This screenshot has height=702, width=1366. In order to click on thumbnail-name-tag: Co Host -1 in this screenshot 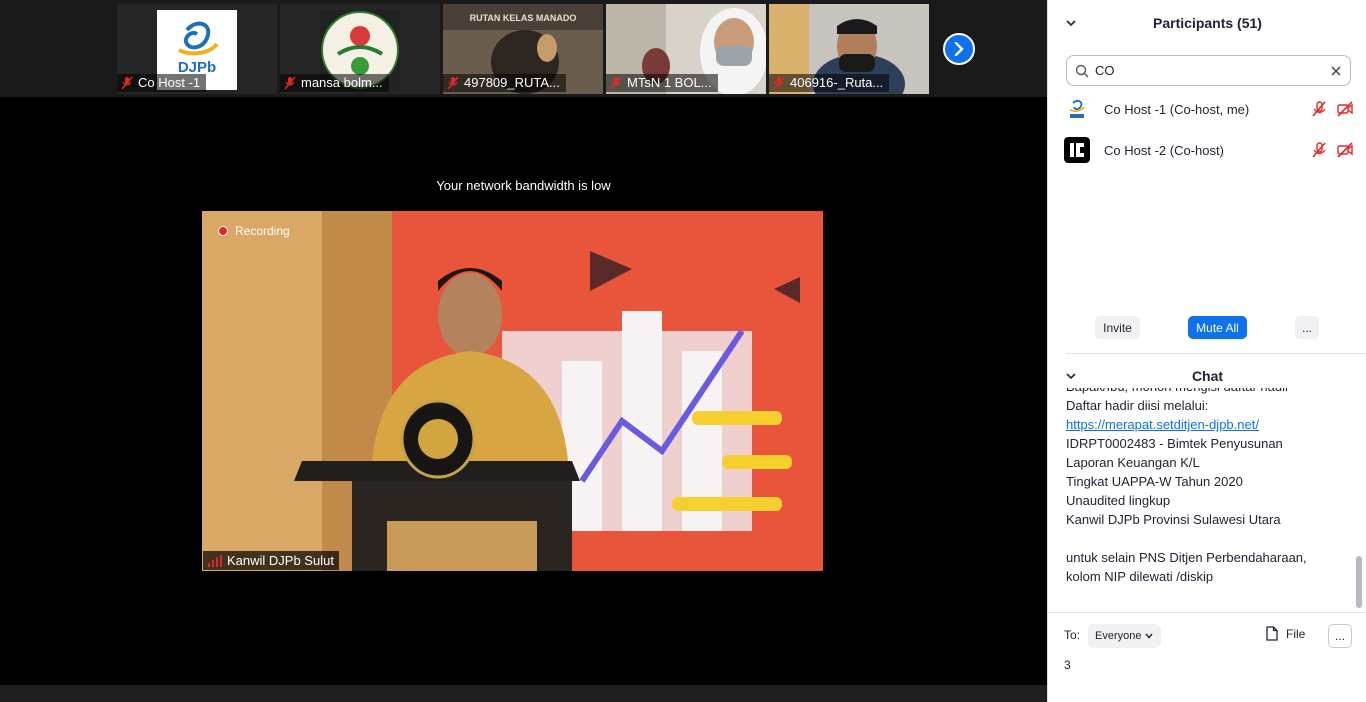, I will do `click(162, 83)`.